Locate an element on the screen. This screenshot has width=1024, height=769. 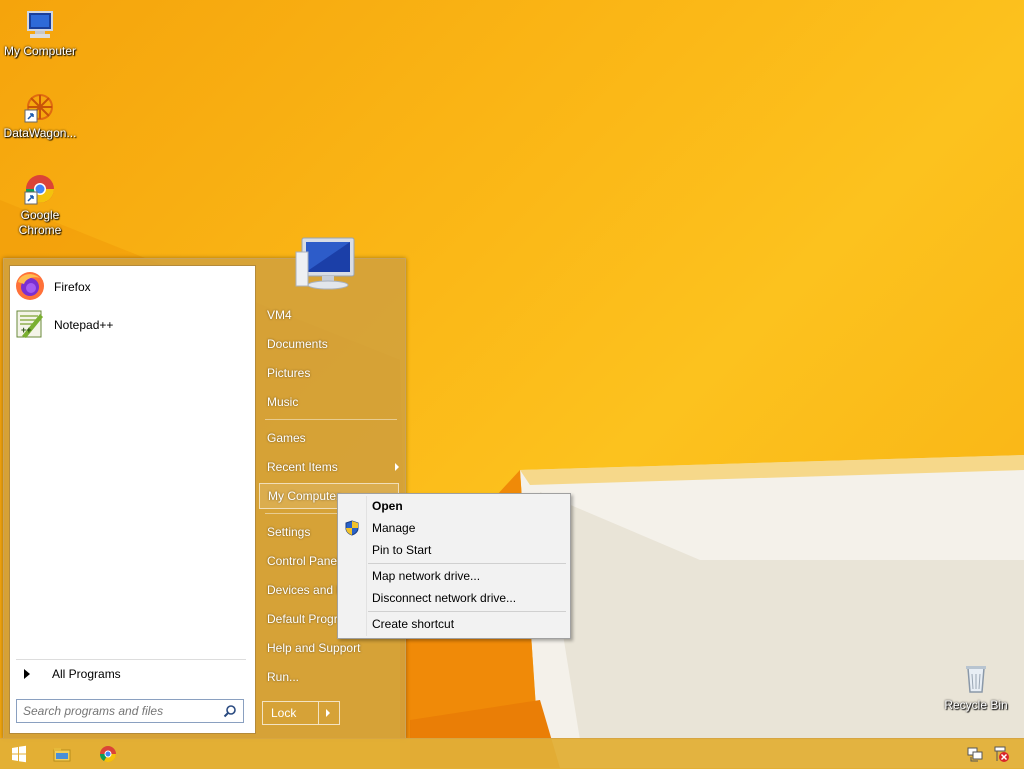
file-explorer-icon is located at coordinates (62, 758).